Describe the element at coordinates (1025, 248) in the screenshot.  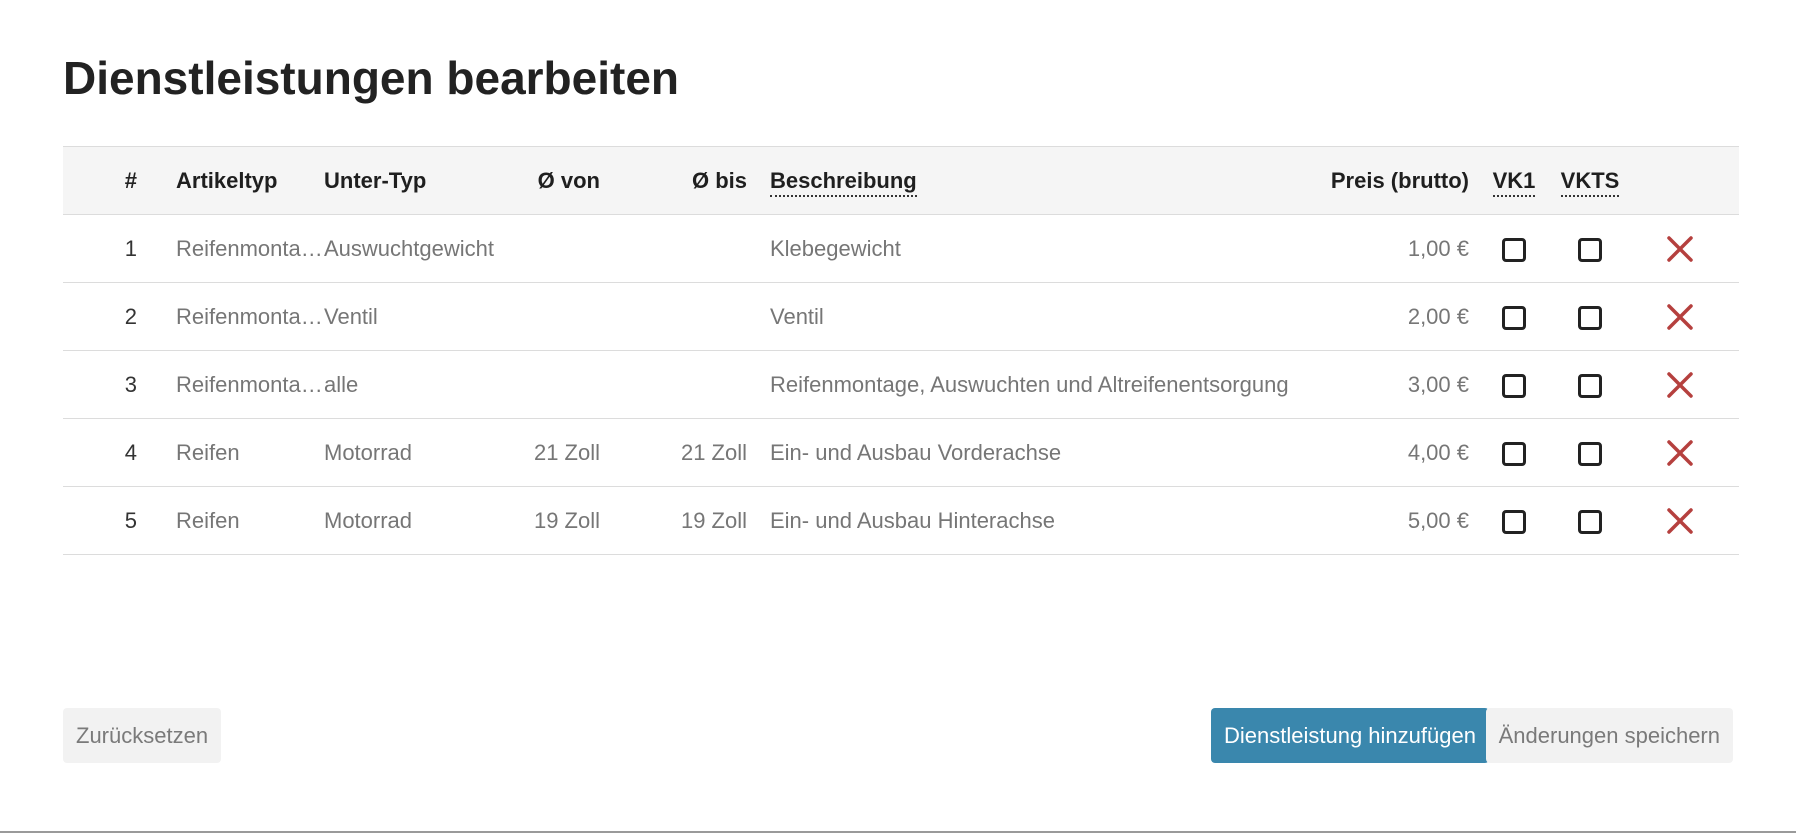
I see `cell-description: Klebegewicht` at that location.